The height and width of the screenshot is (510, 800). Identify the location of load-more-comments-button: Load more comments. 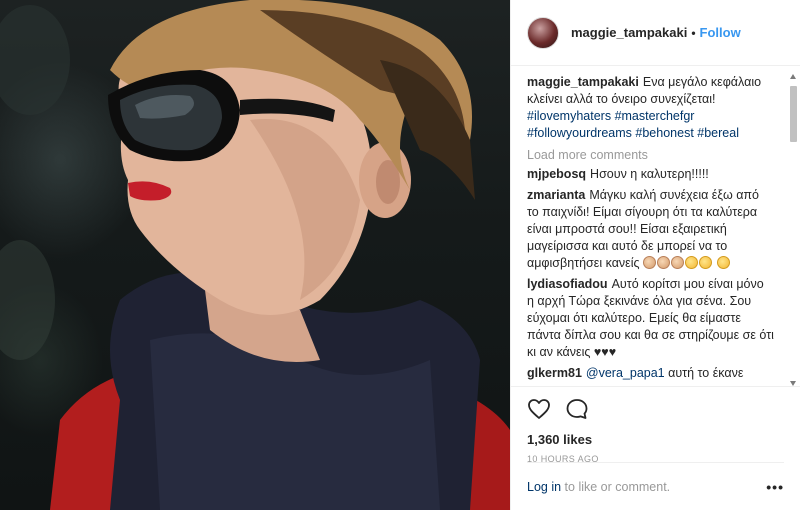
(655, 155).